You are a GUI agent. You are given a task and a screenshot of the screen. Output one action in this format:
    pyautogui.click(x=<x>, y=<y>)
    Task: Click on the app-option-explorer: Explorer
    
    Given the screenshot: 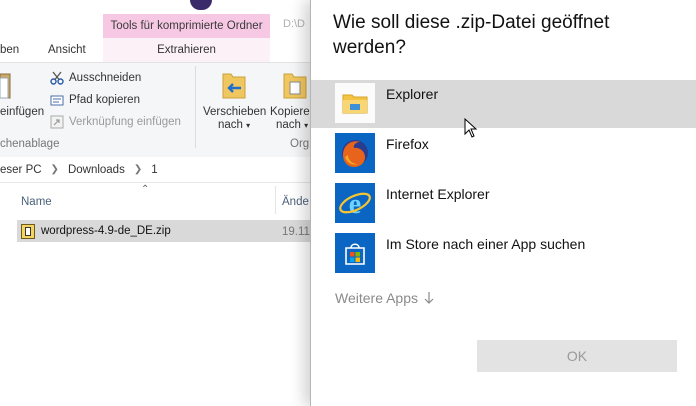 What is the action you would take?
    pyautogui.click(x=503, y=104)
    